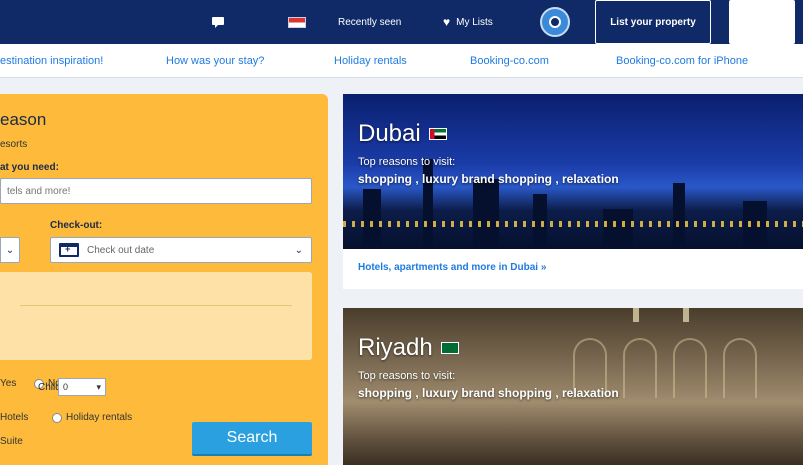 The image size is (803, 465). I want to click on child-count-select: 0 ▾, so click(82, 387).